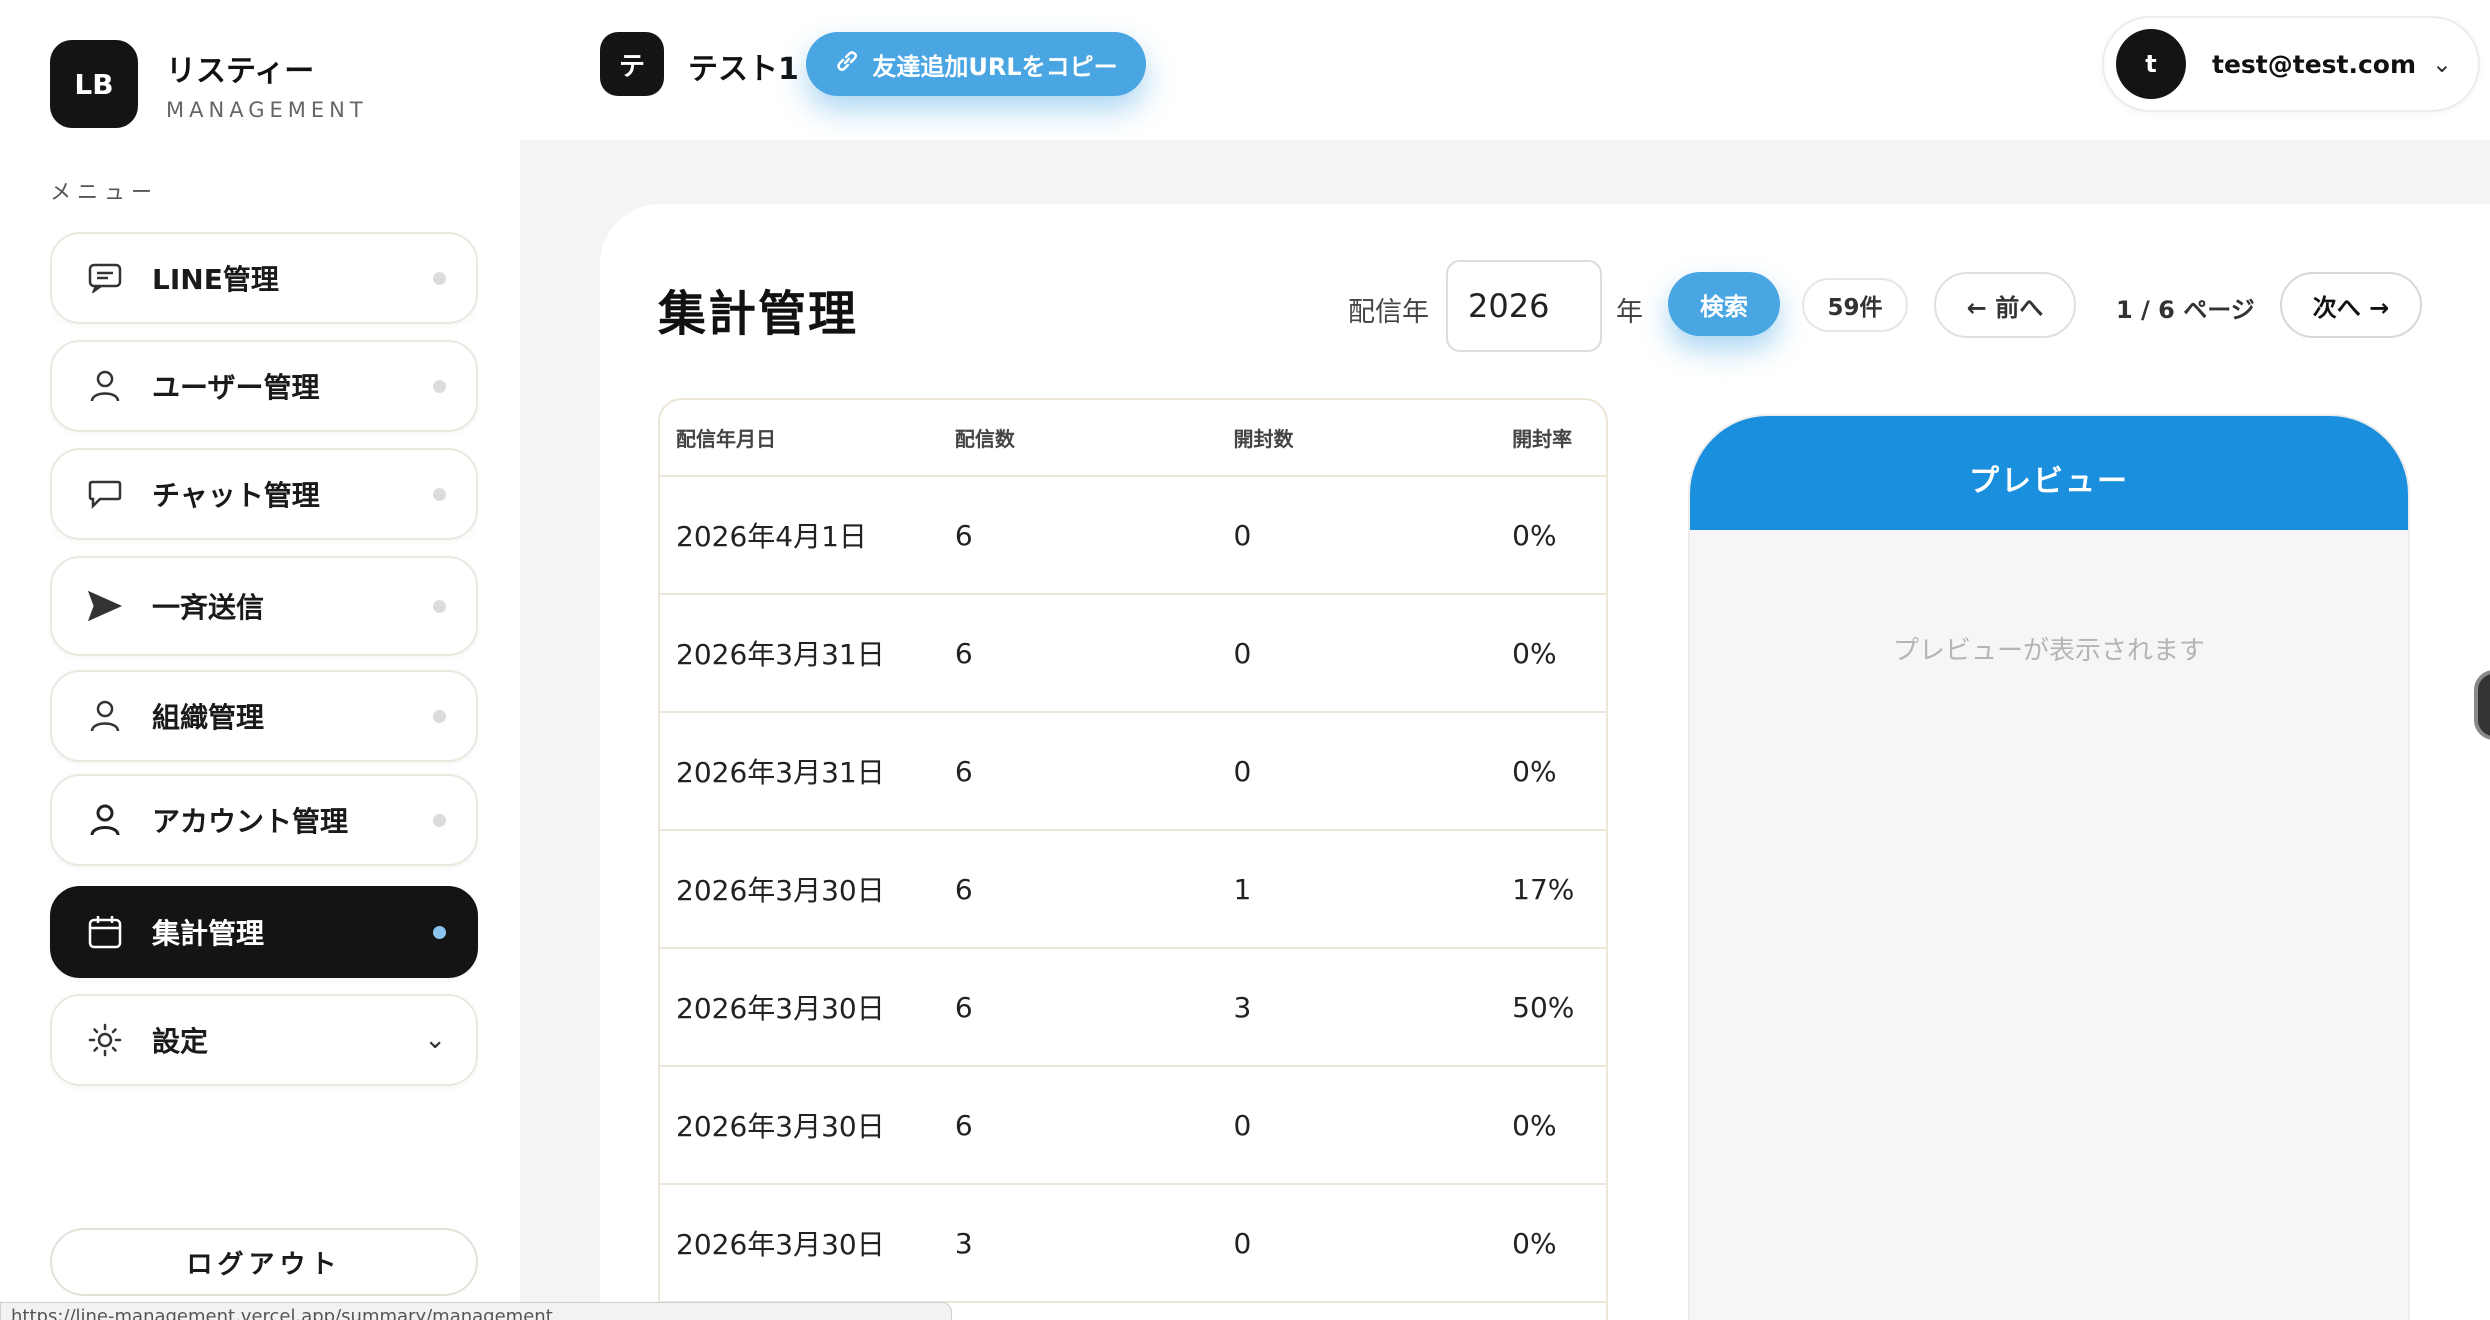 This screenshot has width=2490, height=1320. What do you see at coordinates (2291, 64) in the screenshot?
I see `user-menu: t test@test.com ⌄` at bounding box center [2291, 64].